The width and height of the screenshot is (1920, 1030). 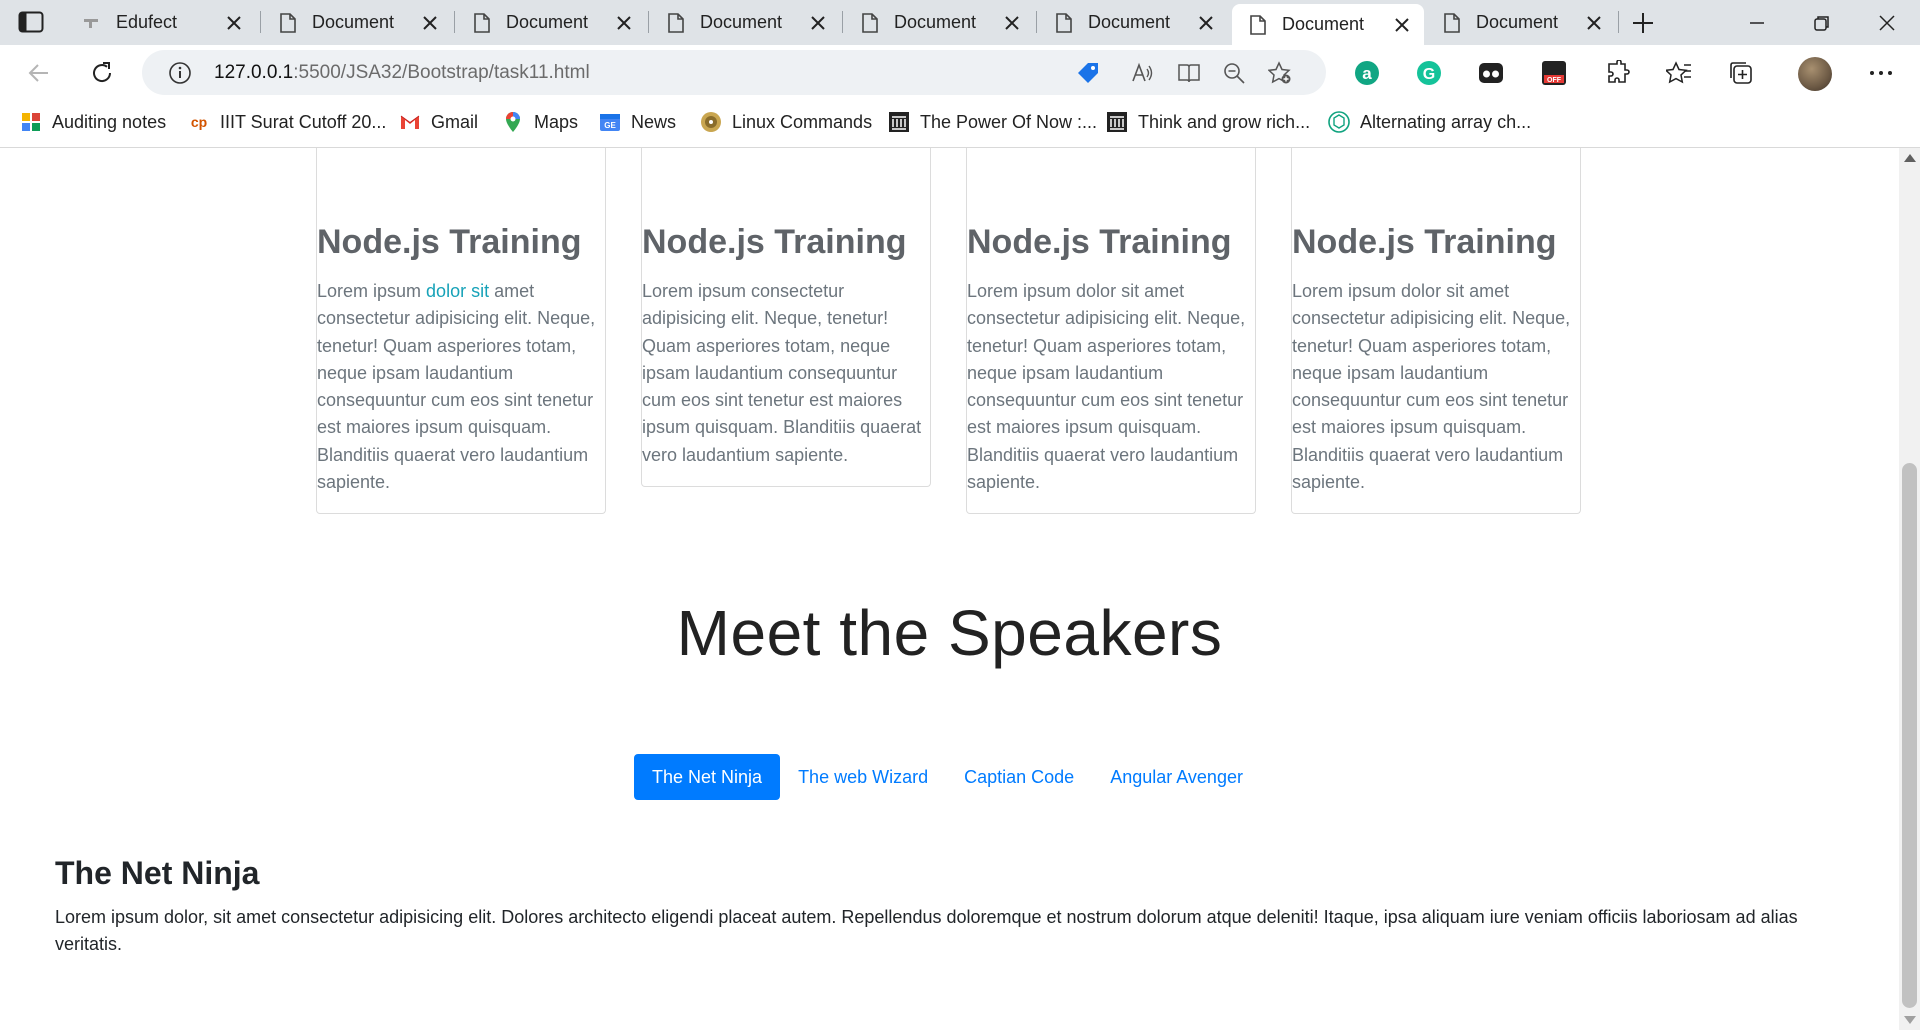 What do you see at coordinates (1133, 22) in the screenshot?
I see `tab-5: Document` at bounding box center [1133, 22].